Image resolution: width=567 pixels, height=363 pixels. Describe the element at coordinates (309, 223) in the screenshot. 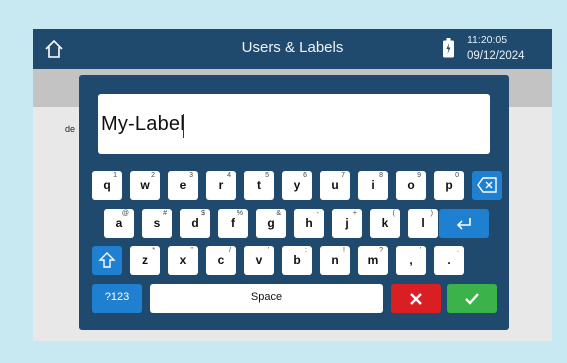

I see `key-h: h-` at that location.